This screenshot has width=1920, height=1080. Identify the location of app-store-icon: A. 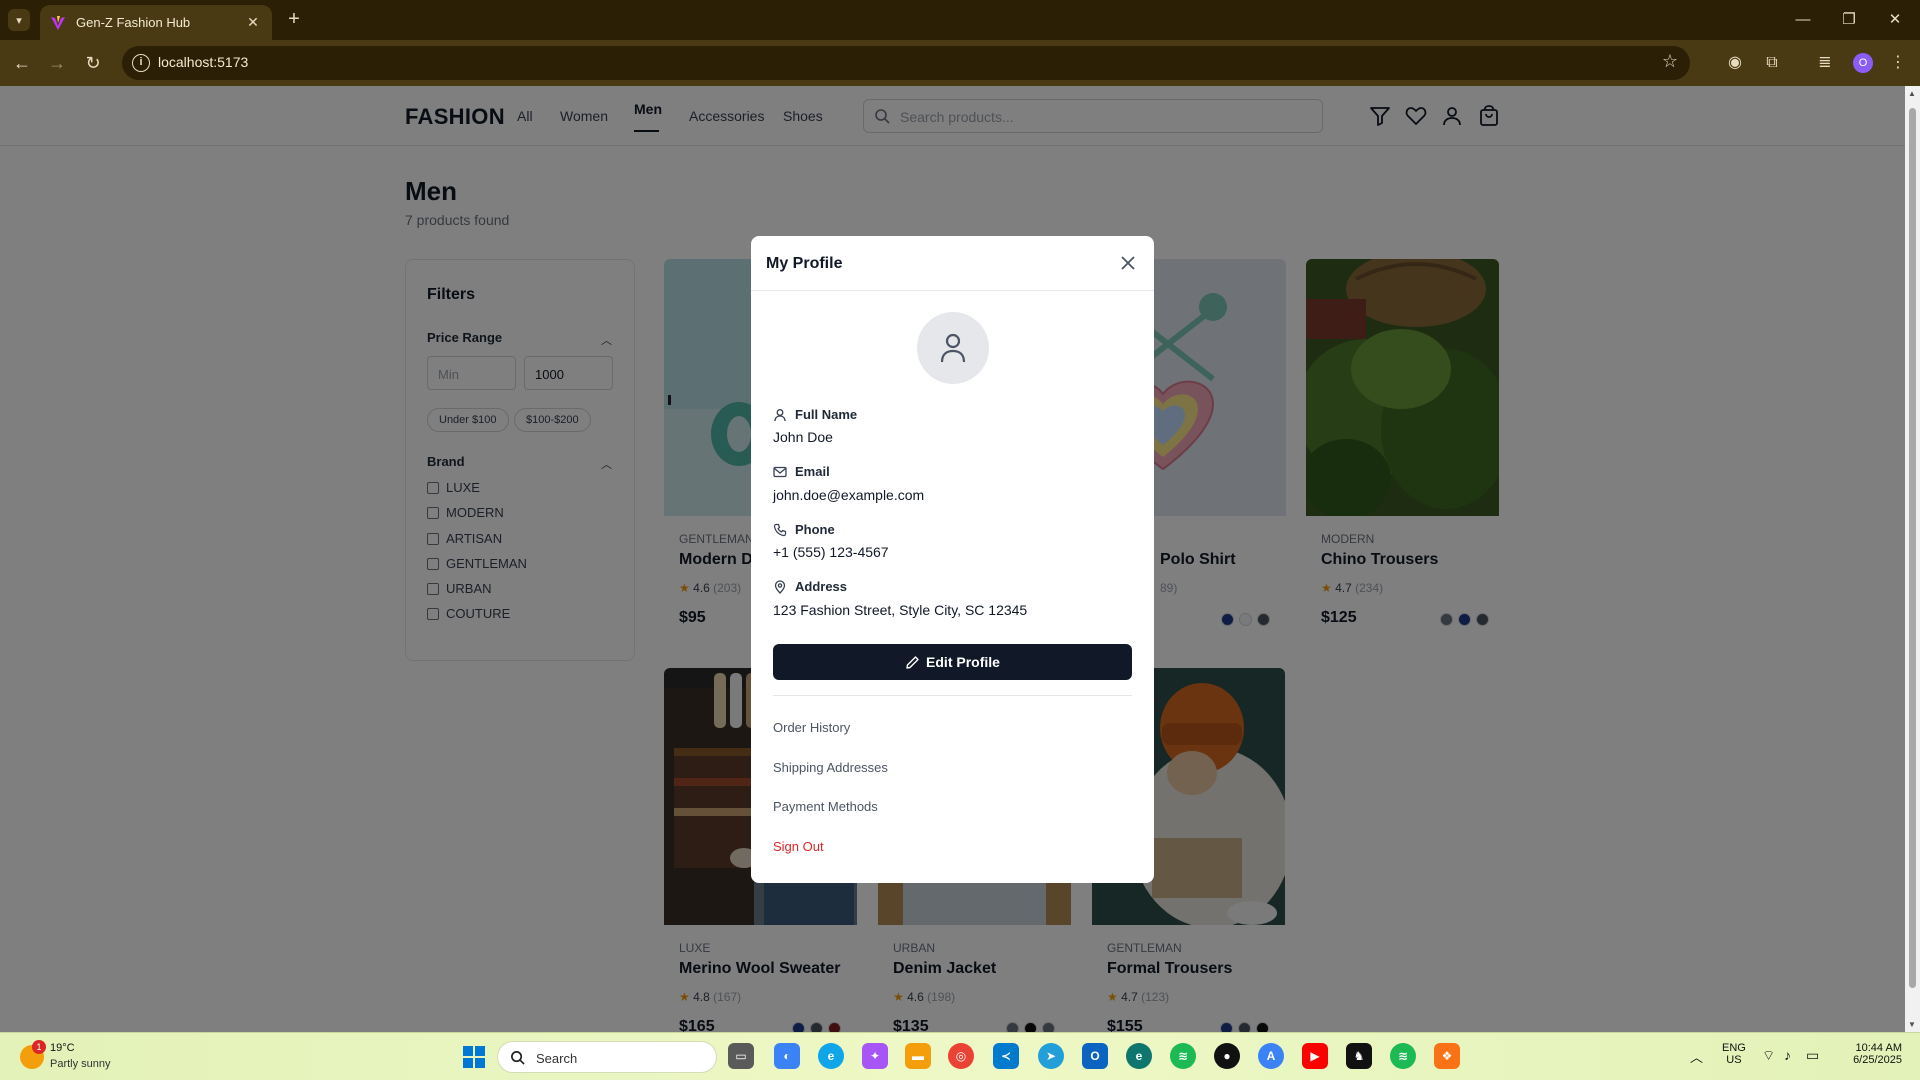
(1271, 1056).